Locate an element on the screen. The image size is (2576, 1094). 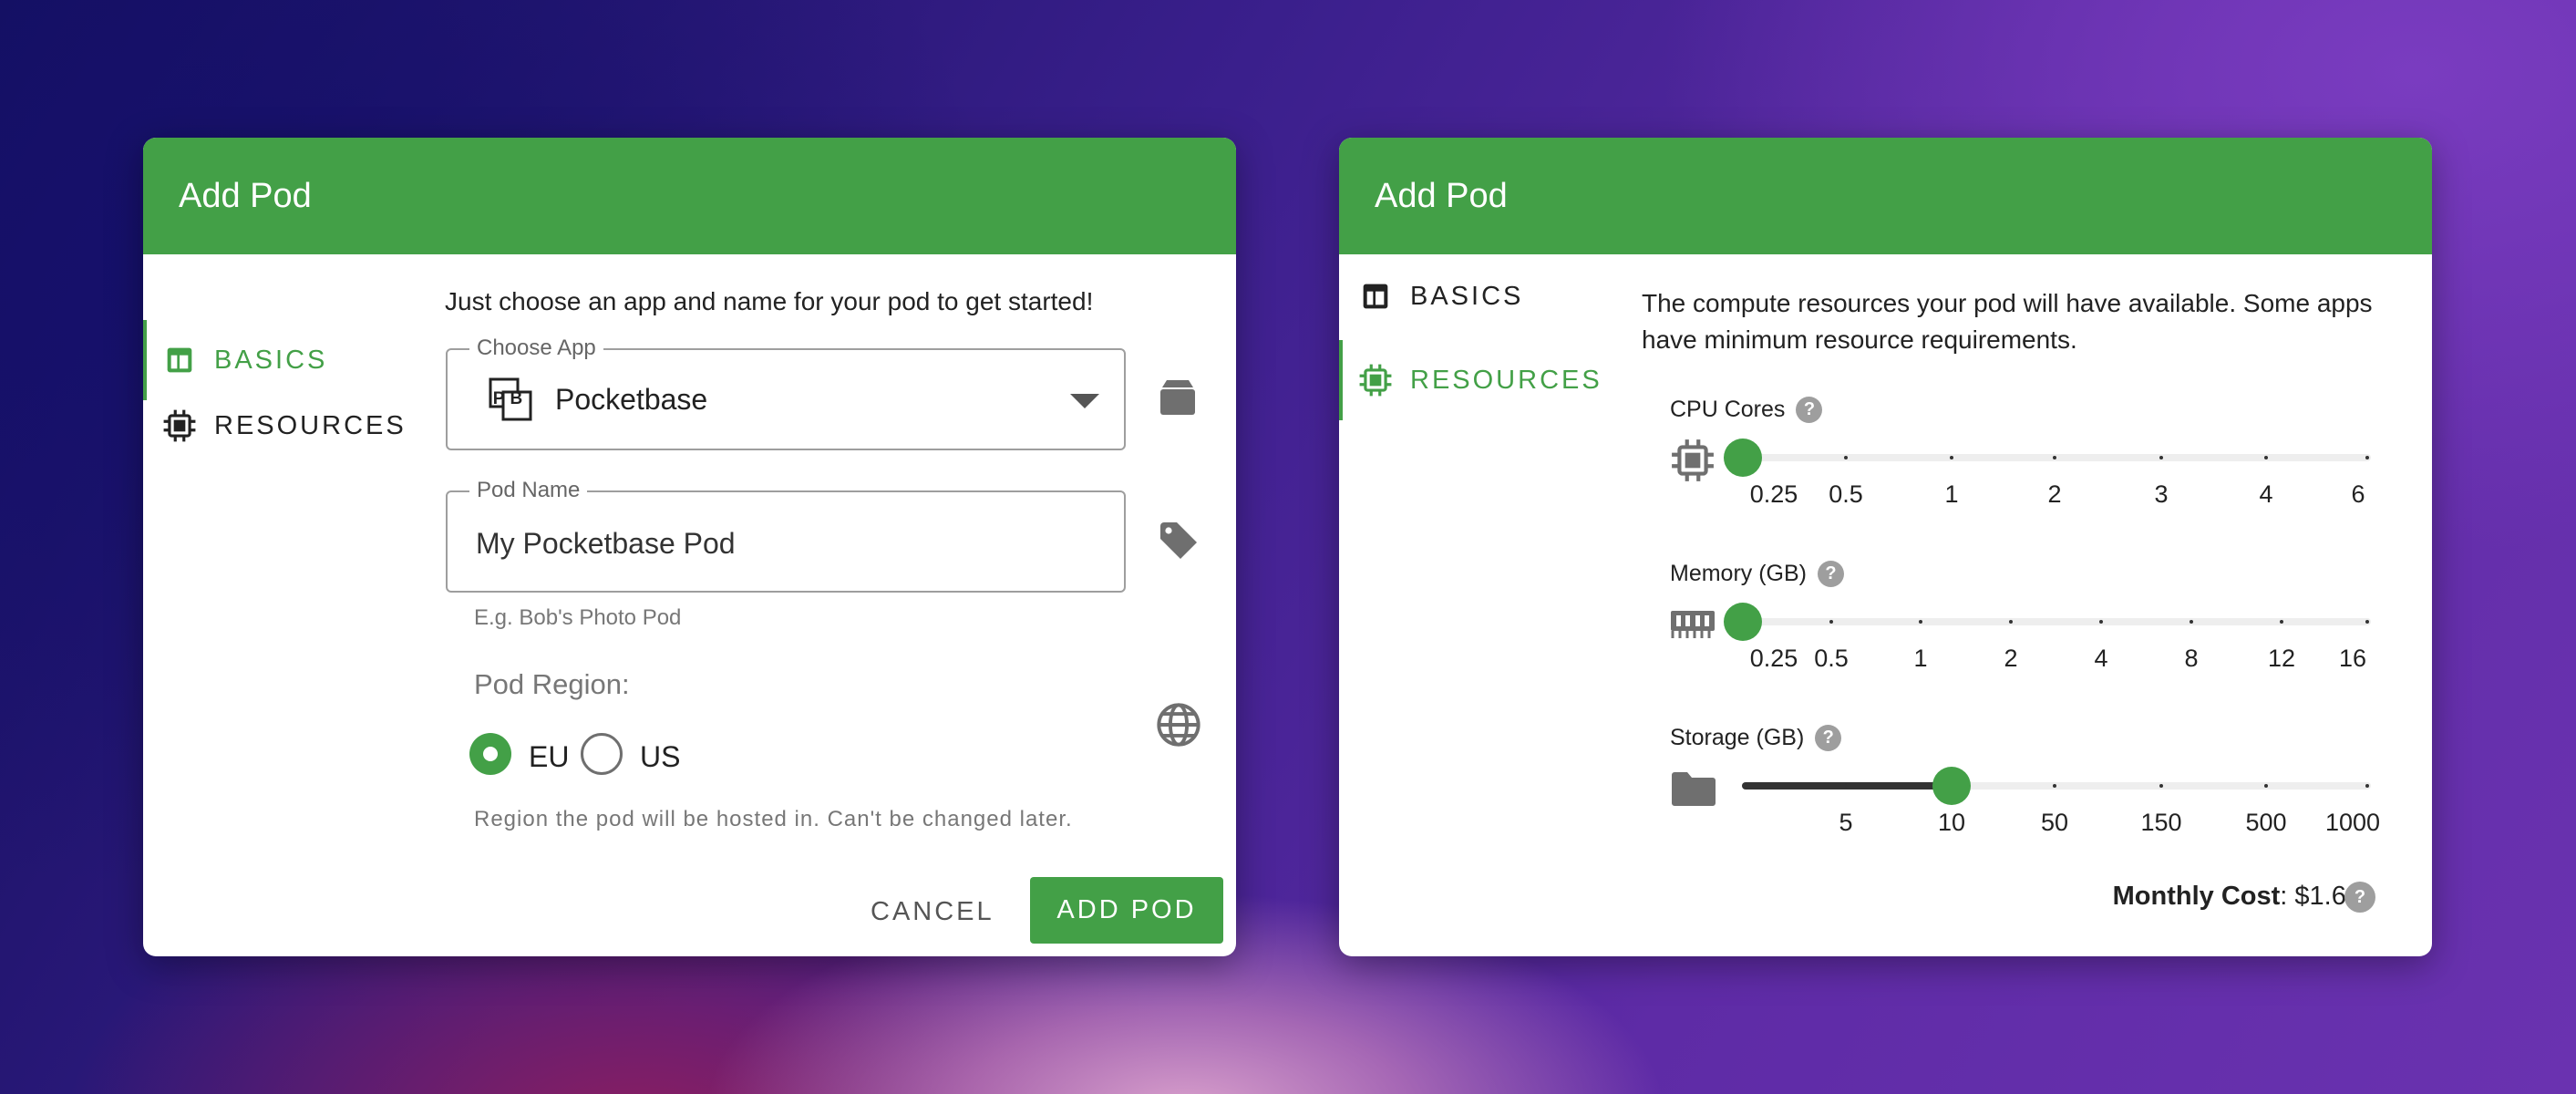
region-us-label: US is located at coordinates (660, 757).